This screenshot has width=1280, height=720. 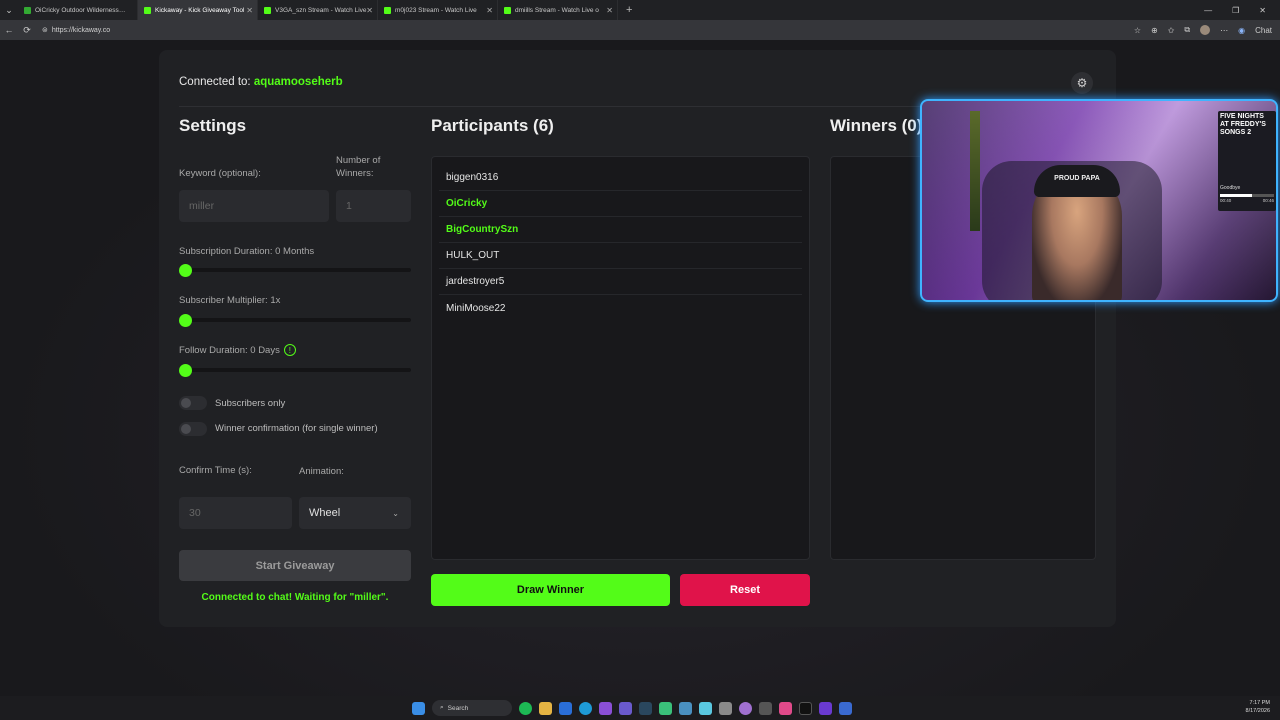 What do you see at coordinates (295, 370) in the screenshot?
I see `follow-duration-slider` at bounding box center [295, 370].